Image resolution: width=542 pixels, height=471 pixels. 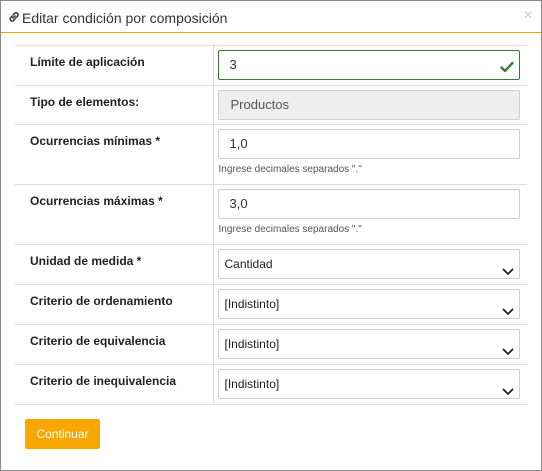 I want to click on label-criterio-inequivalencia: Criterio de inequivalencia, so click(x=114, y=384).